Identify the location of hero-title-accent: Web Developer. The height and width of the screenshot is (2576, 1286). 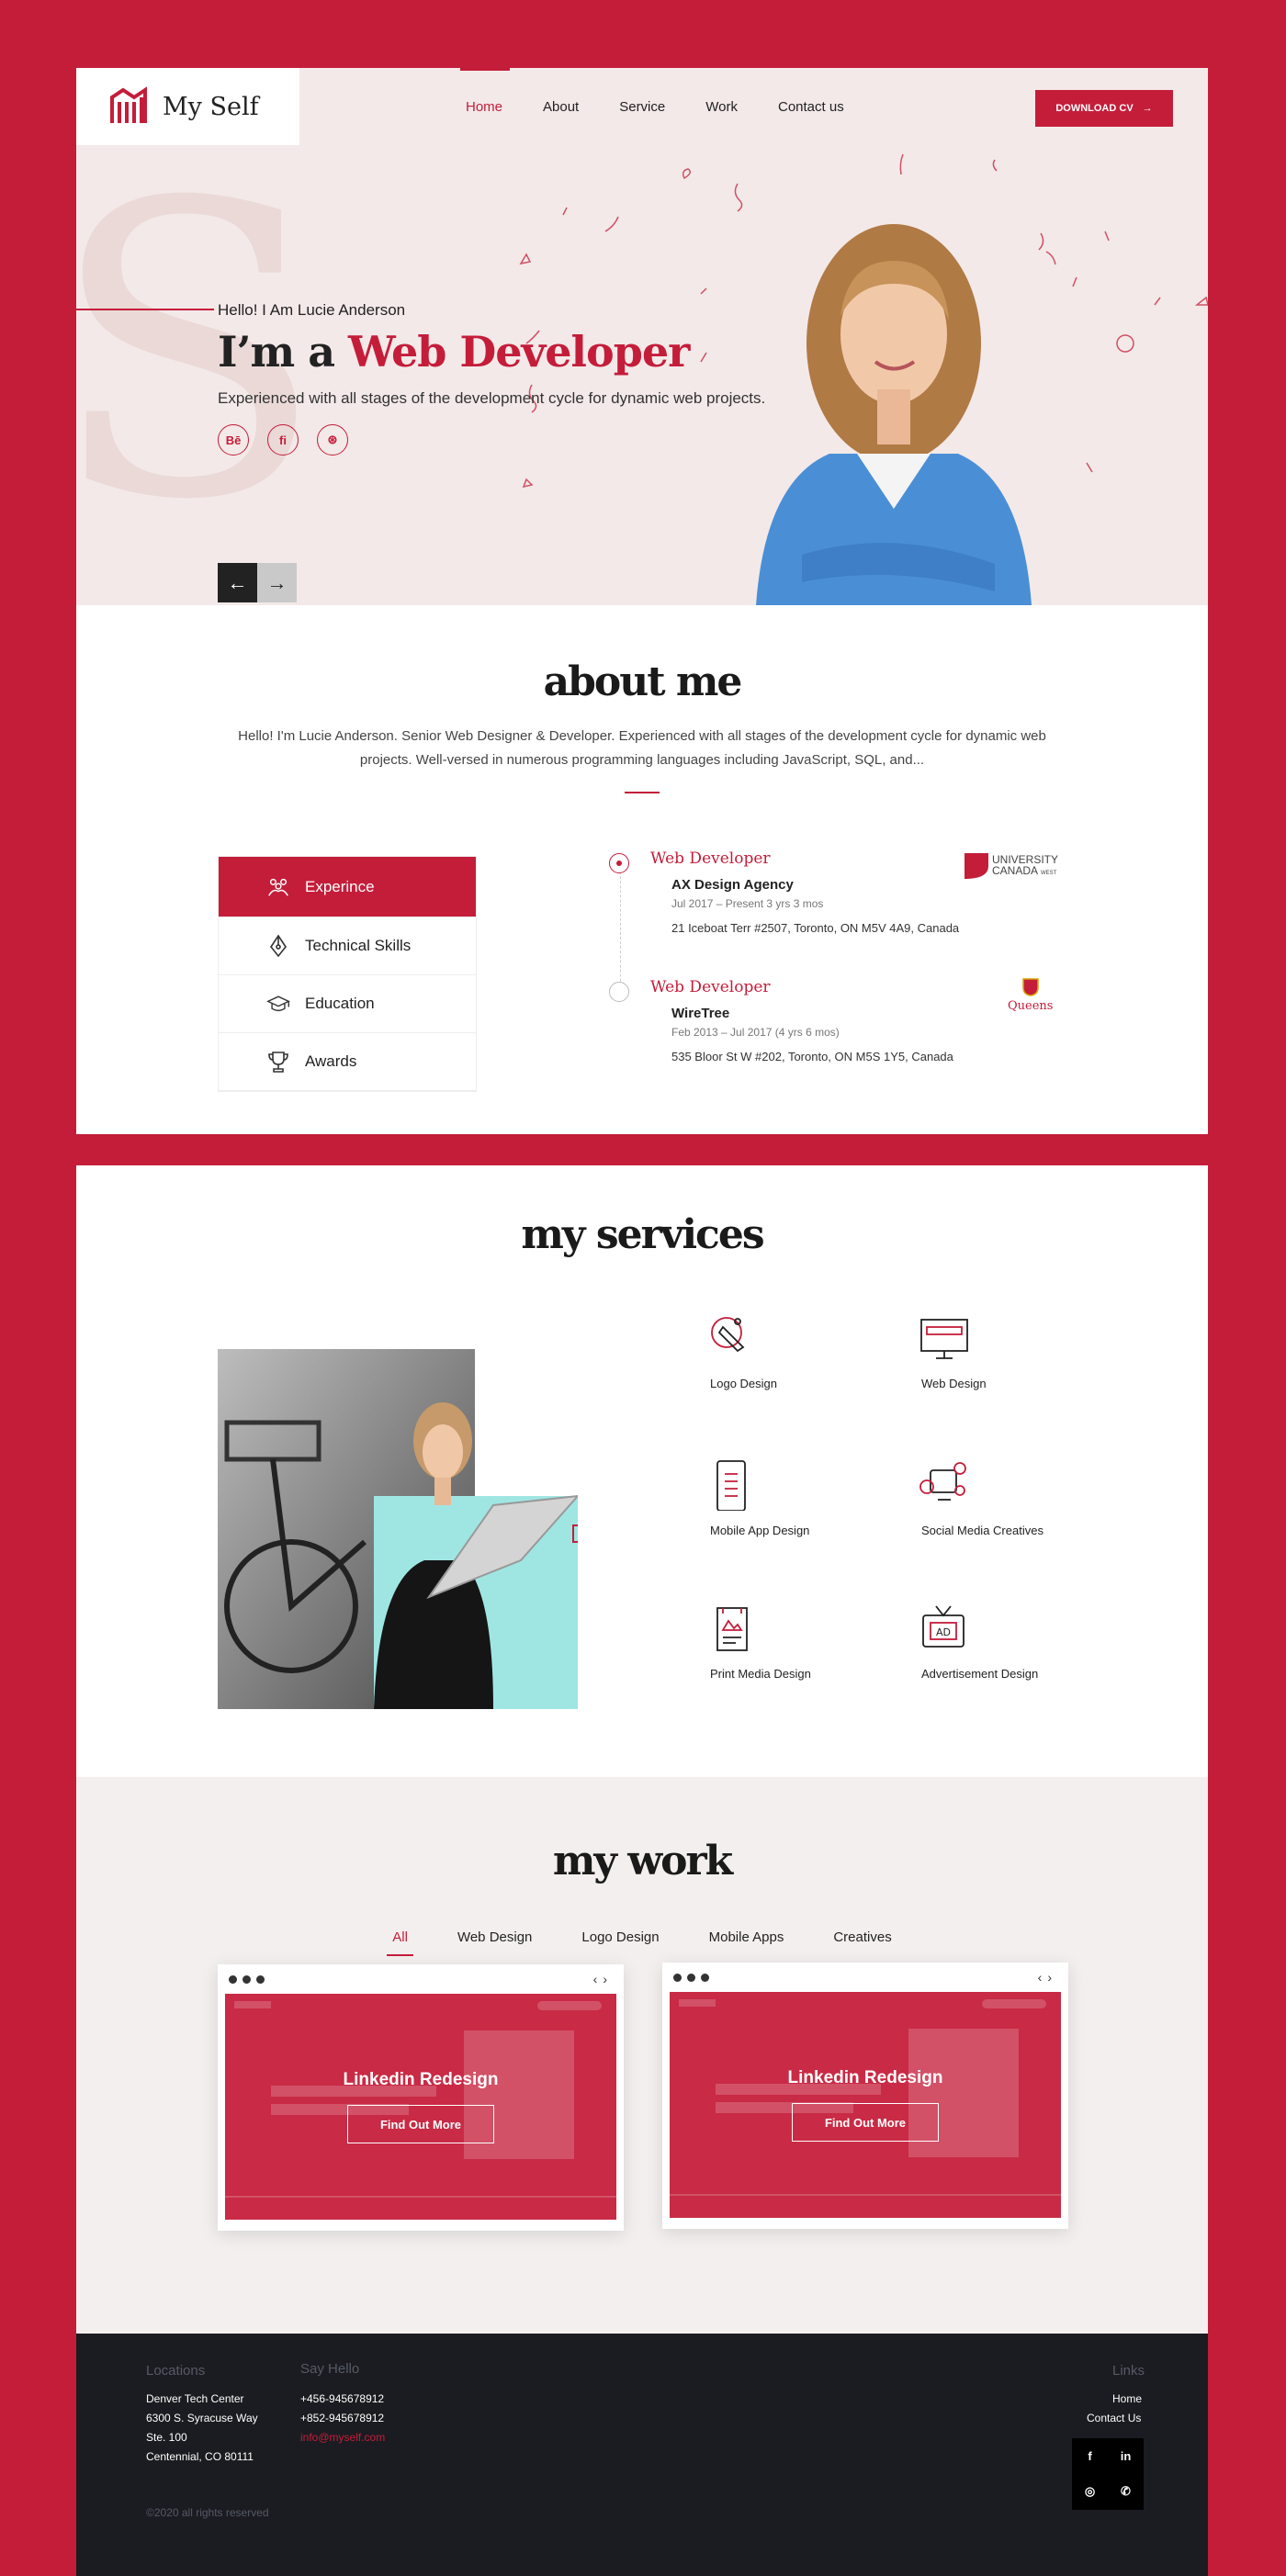
(519, 352).